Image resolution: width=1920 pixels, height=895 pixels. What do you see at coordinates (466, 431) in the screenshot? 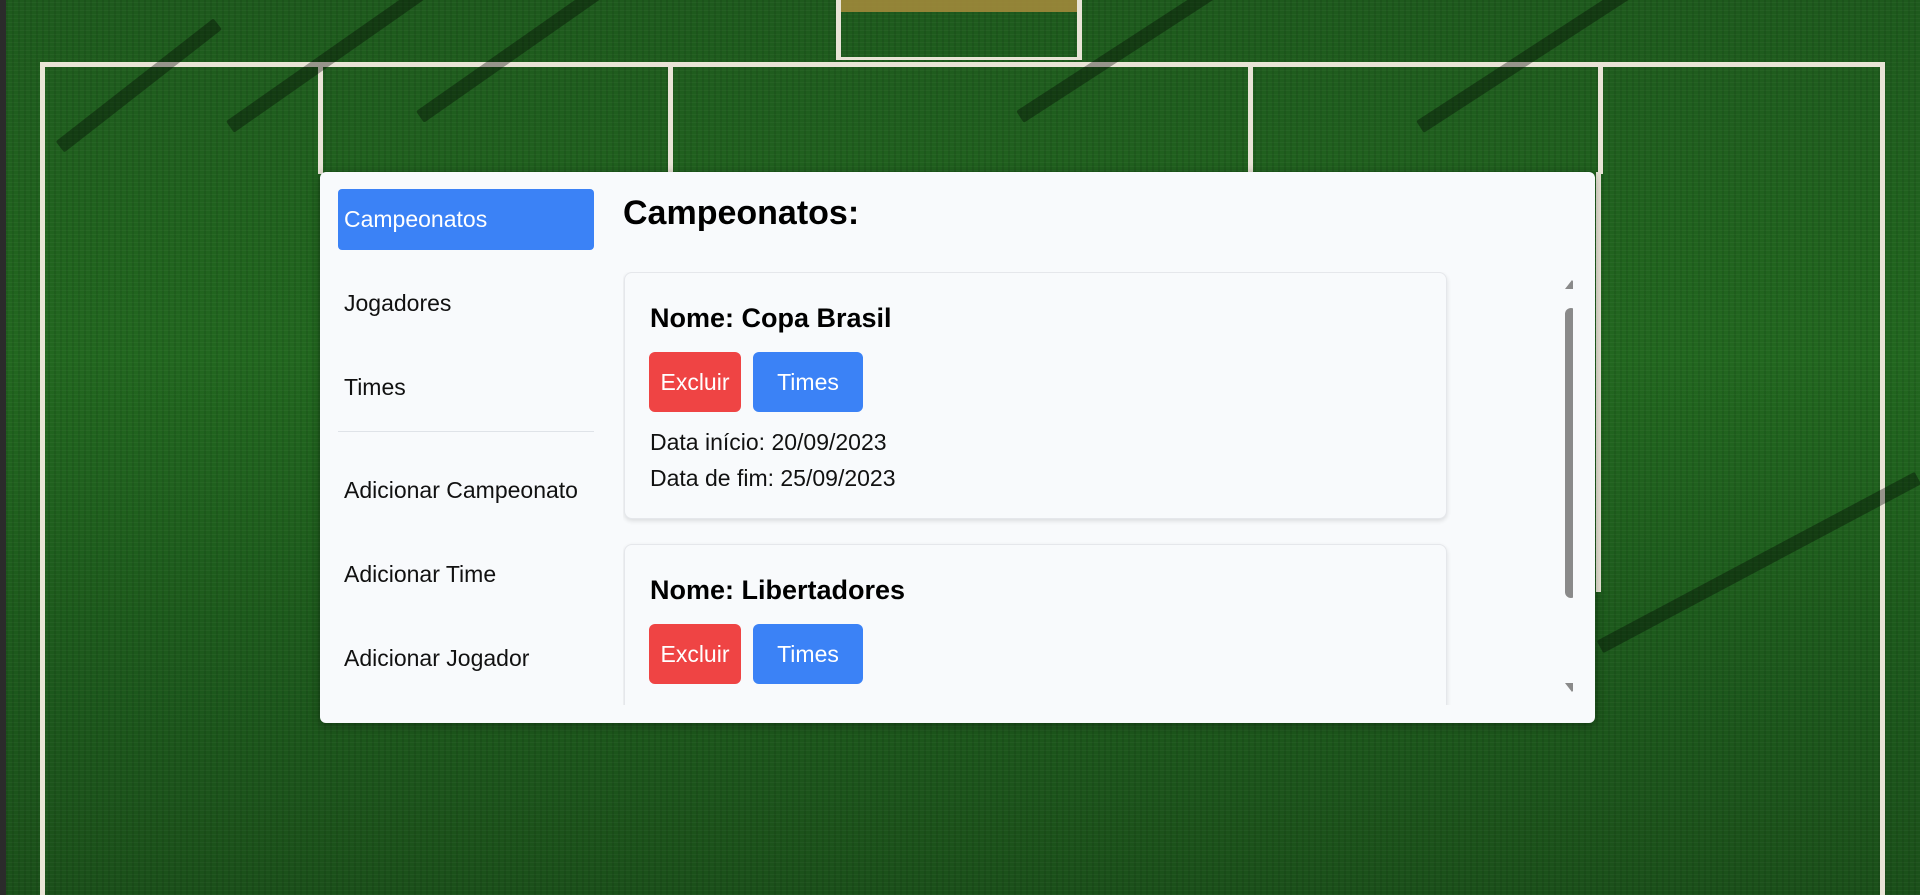
I see `sidebar-divider` at bounding box center [466, 431].